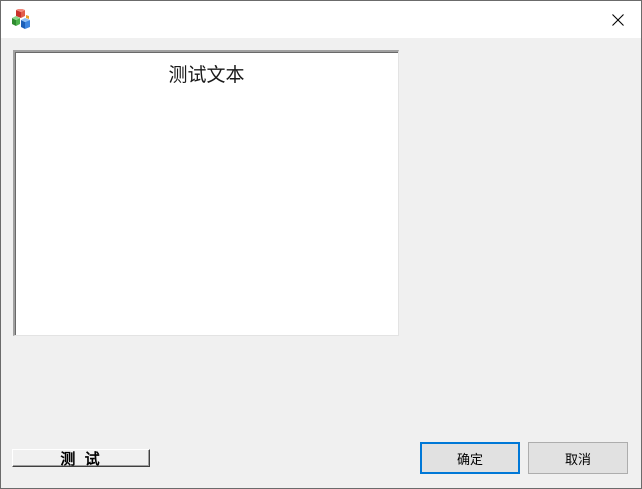 This screenshot has width=642, height=489. Describe the element at coordinates (321, 19) in the screenshot. I see `title-bar` at that location.